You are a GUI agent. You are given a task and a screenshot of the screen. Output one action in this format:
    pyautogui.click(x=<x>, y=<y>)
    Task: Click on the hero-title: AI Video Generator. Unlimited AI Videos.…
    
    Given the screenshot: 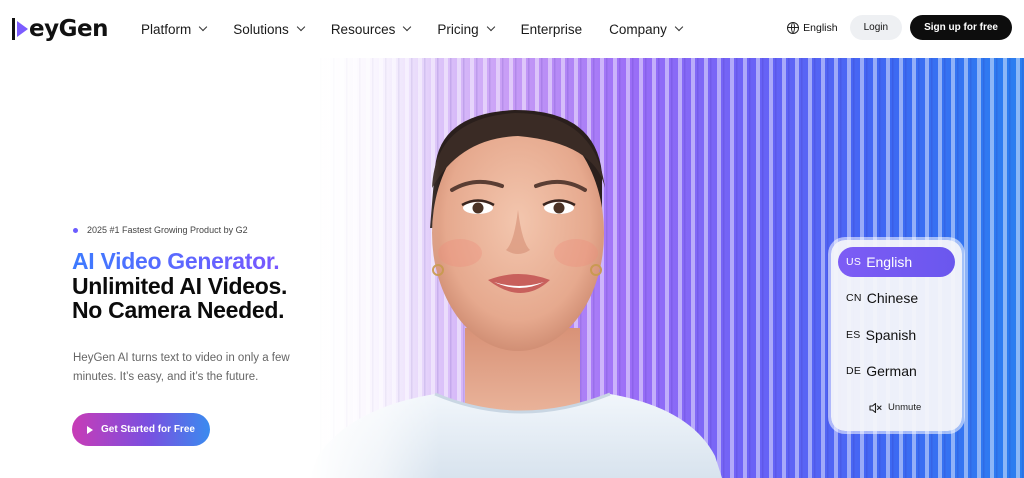 What is the action you would take?
    pyautogui.click(x=179, y=286)
    